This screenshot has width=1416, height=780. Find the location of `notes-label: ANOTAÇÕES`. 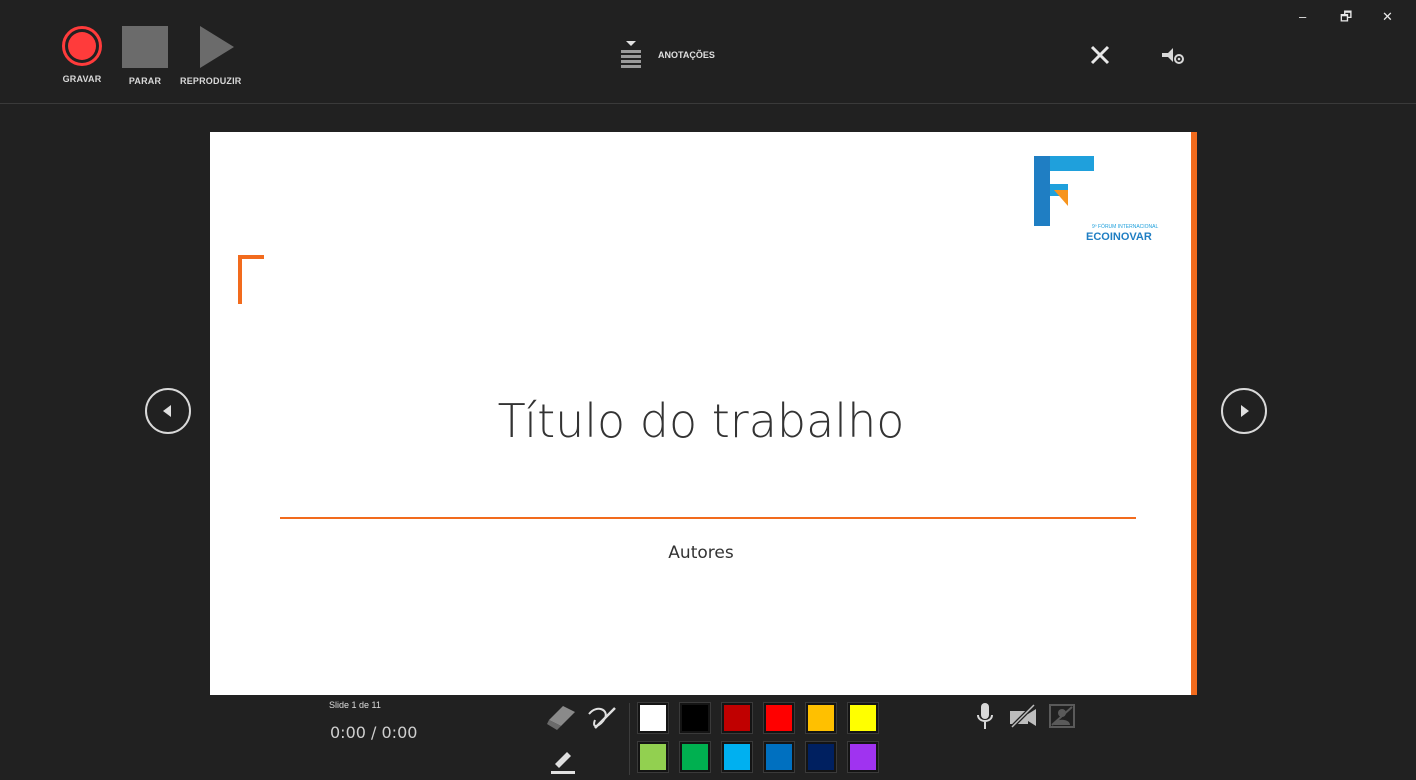

notes-label: ANOTAÇÕES is located at coordinates (686, 55).